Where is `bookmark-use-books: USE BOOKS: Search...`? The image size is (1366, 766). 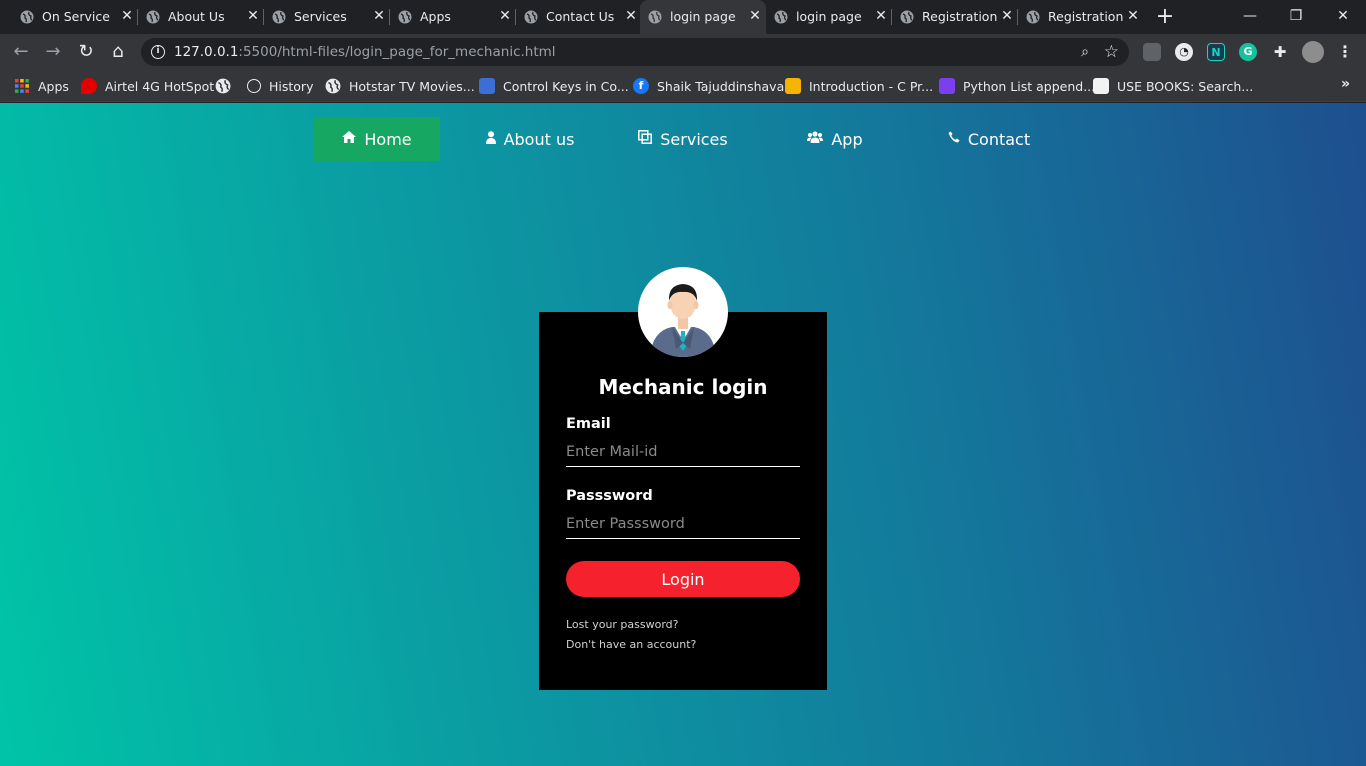
bookmark-use-books: USE BOOKS: Search... is located at coordinates (1173, 86).